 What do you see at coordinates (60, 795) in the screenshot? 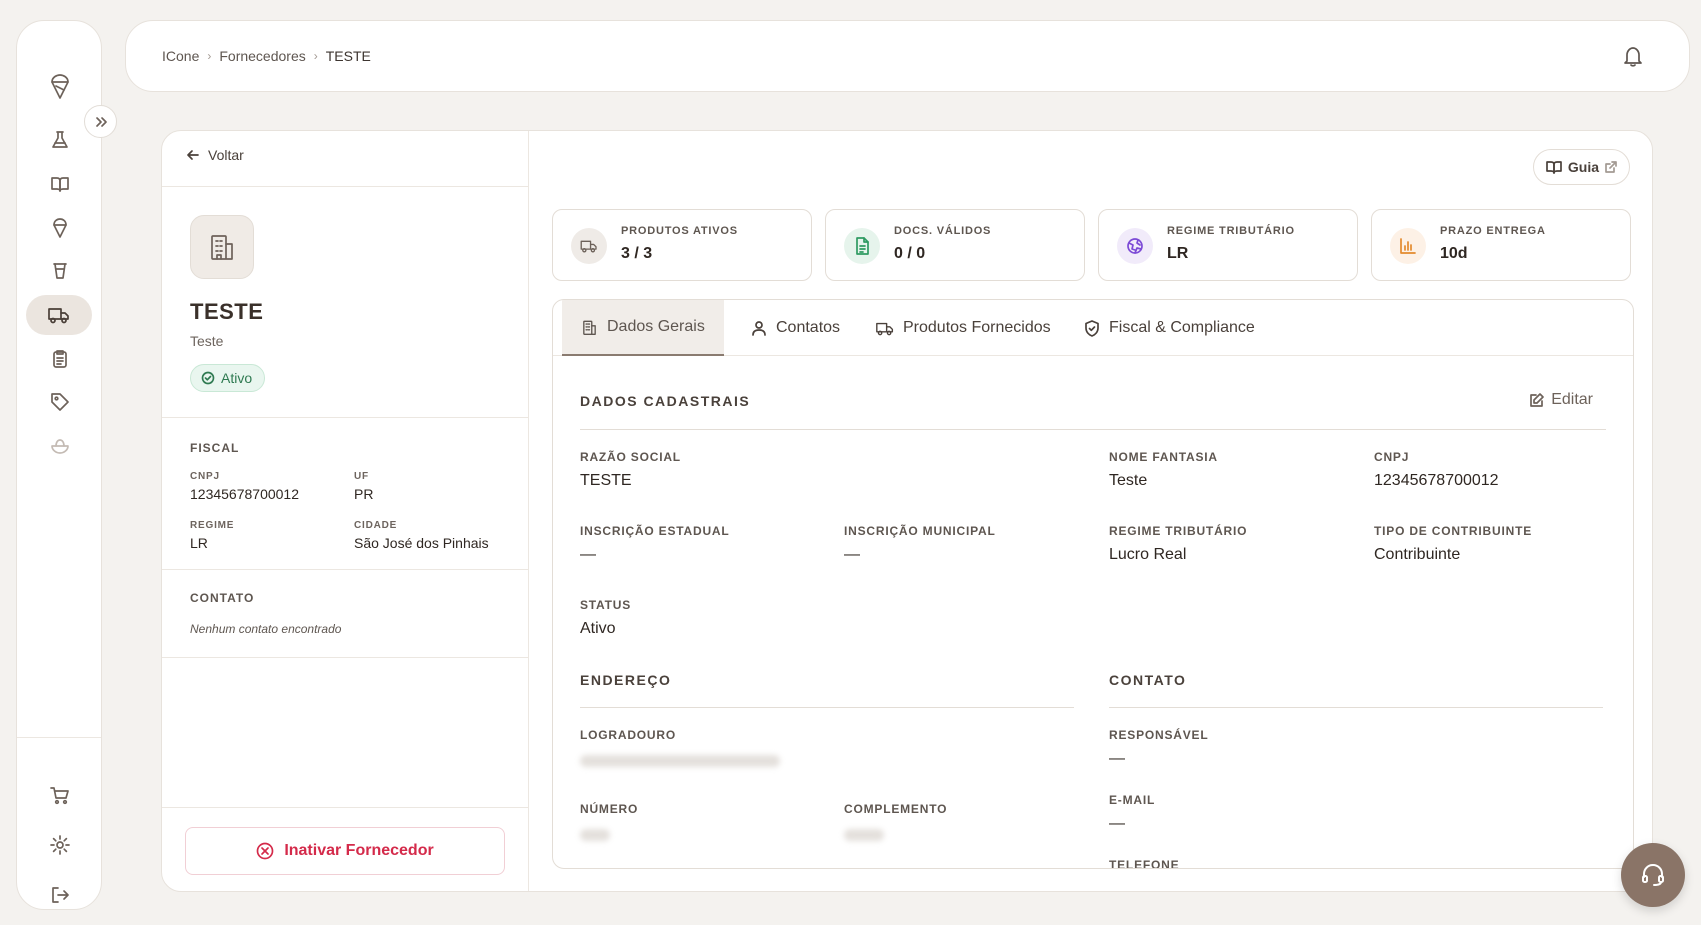
I see `cart-icon` at bounding box center [60, 795].